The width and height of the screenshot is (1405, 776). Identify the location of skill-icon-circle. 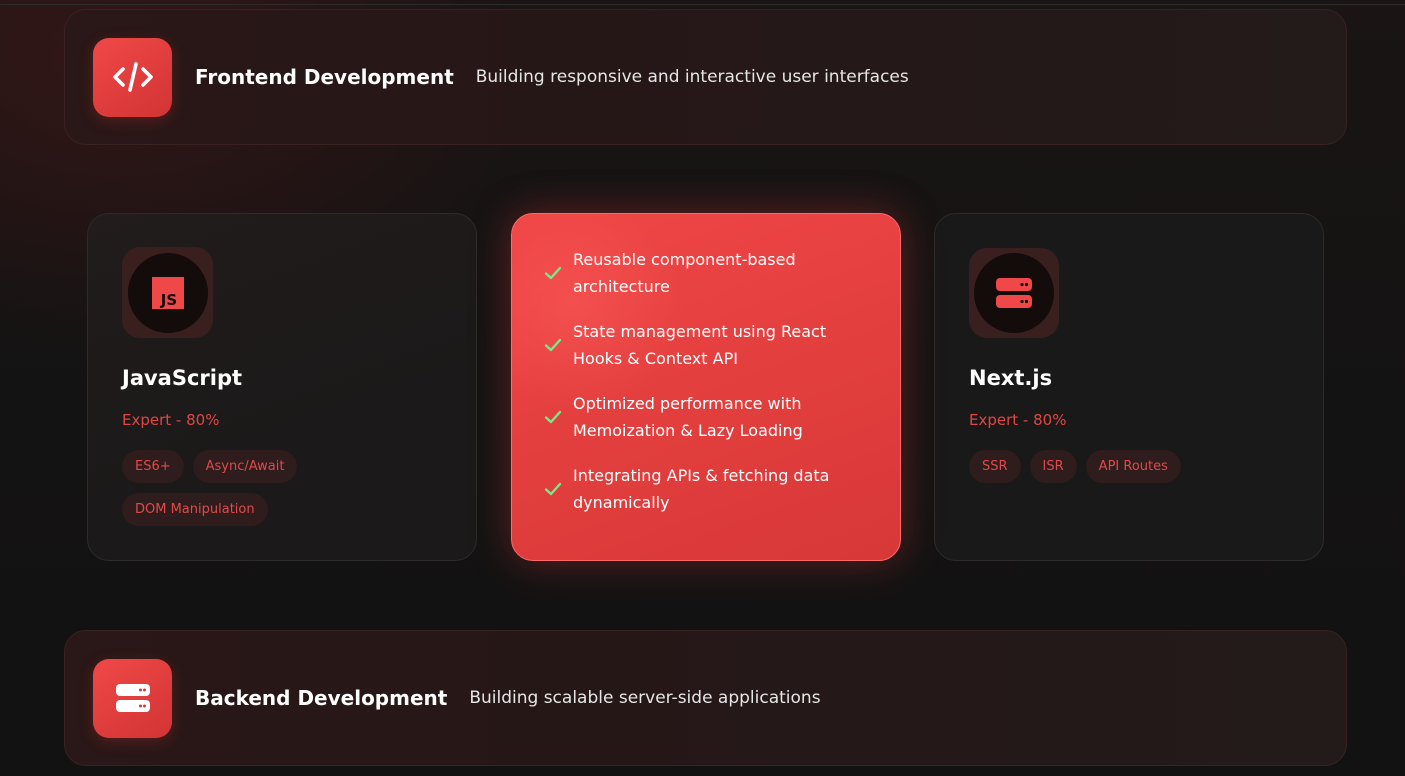
(1014, 293).